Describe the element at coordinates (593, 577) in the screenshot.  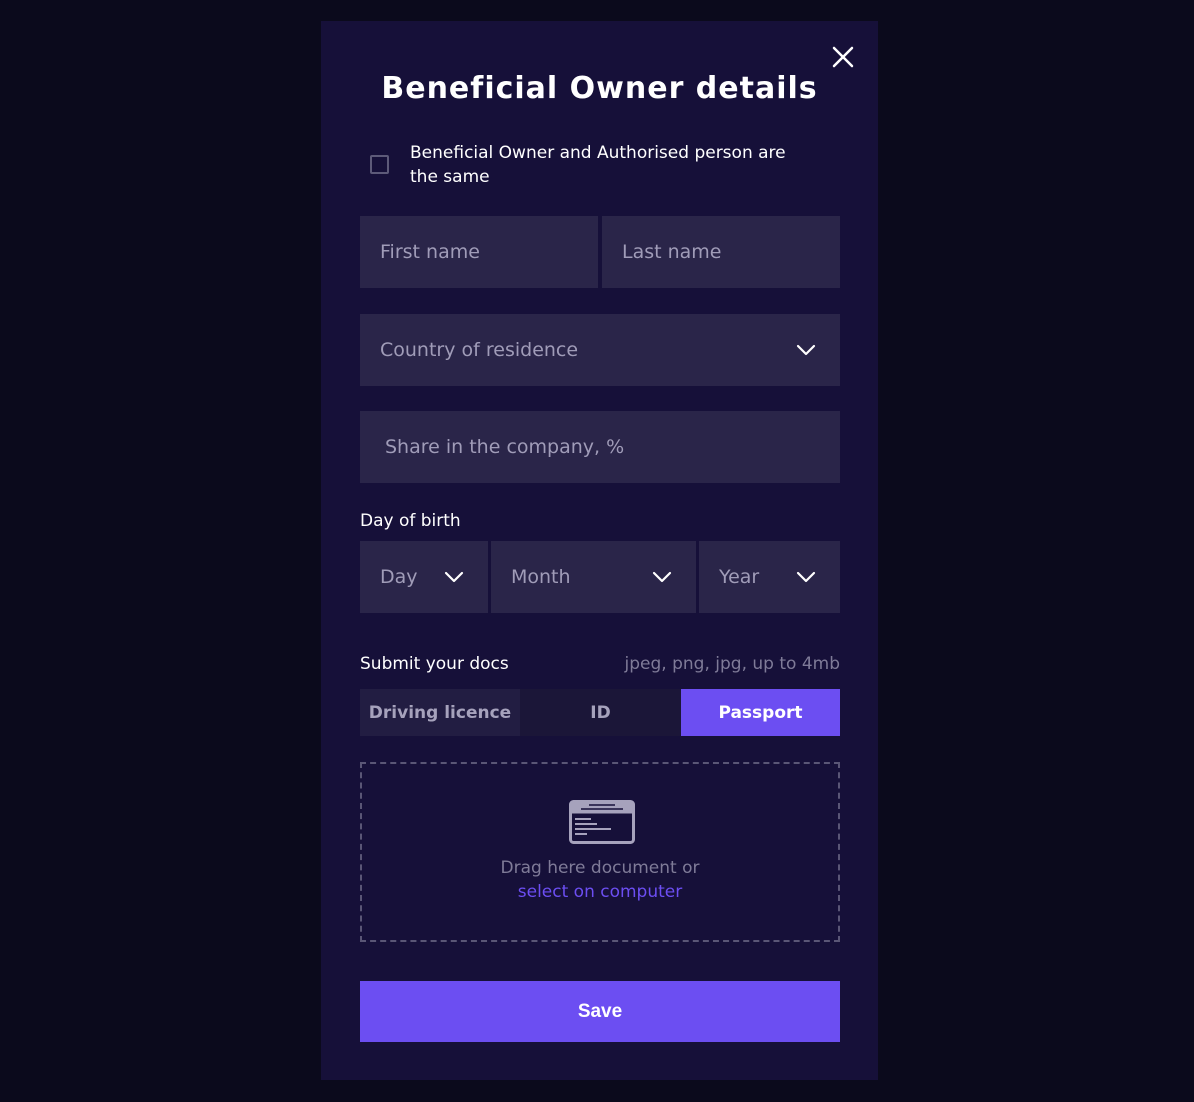
I see `birth-month-select: Month` at that location.